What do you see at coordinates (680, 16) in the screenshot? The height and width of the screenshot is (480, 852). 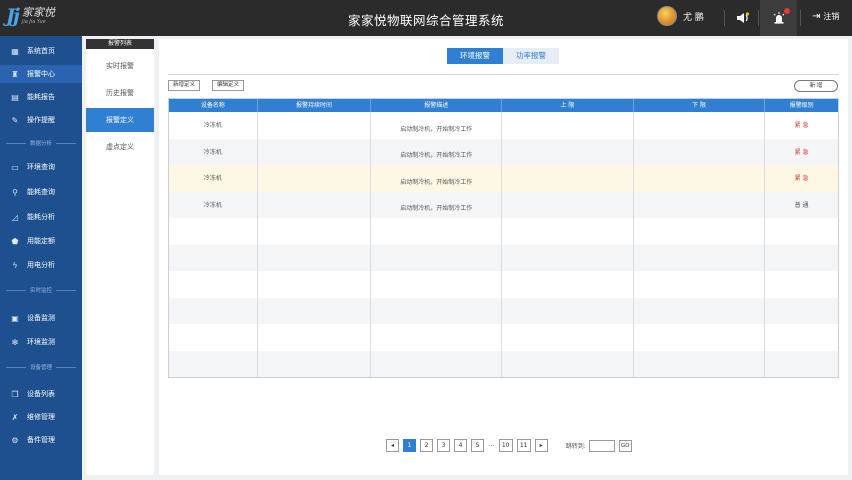 I see `user-menu: 尤 鹏` at bounding box center [680, 16].